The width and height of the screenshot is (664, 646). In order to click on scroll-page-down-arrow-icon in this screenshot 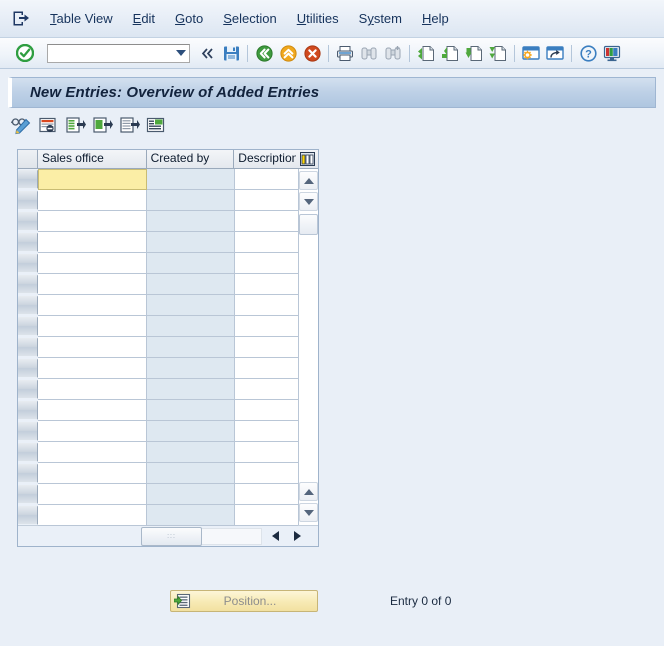, I will do `click(308, 512)`.